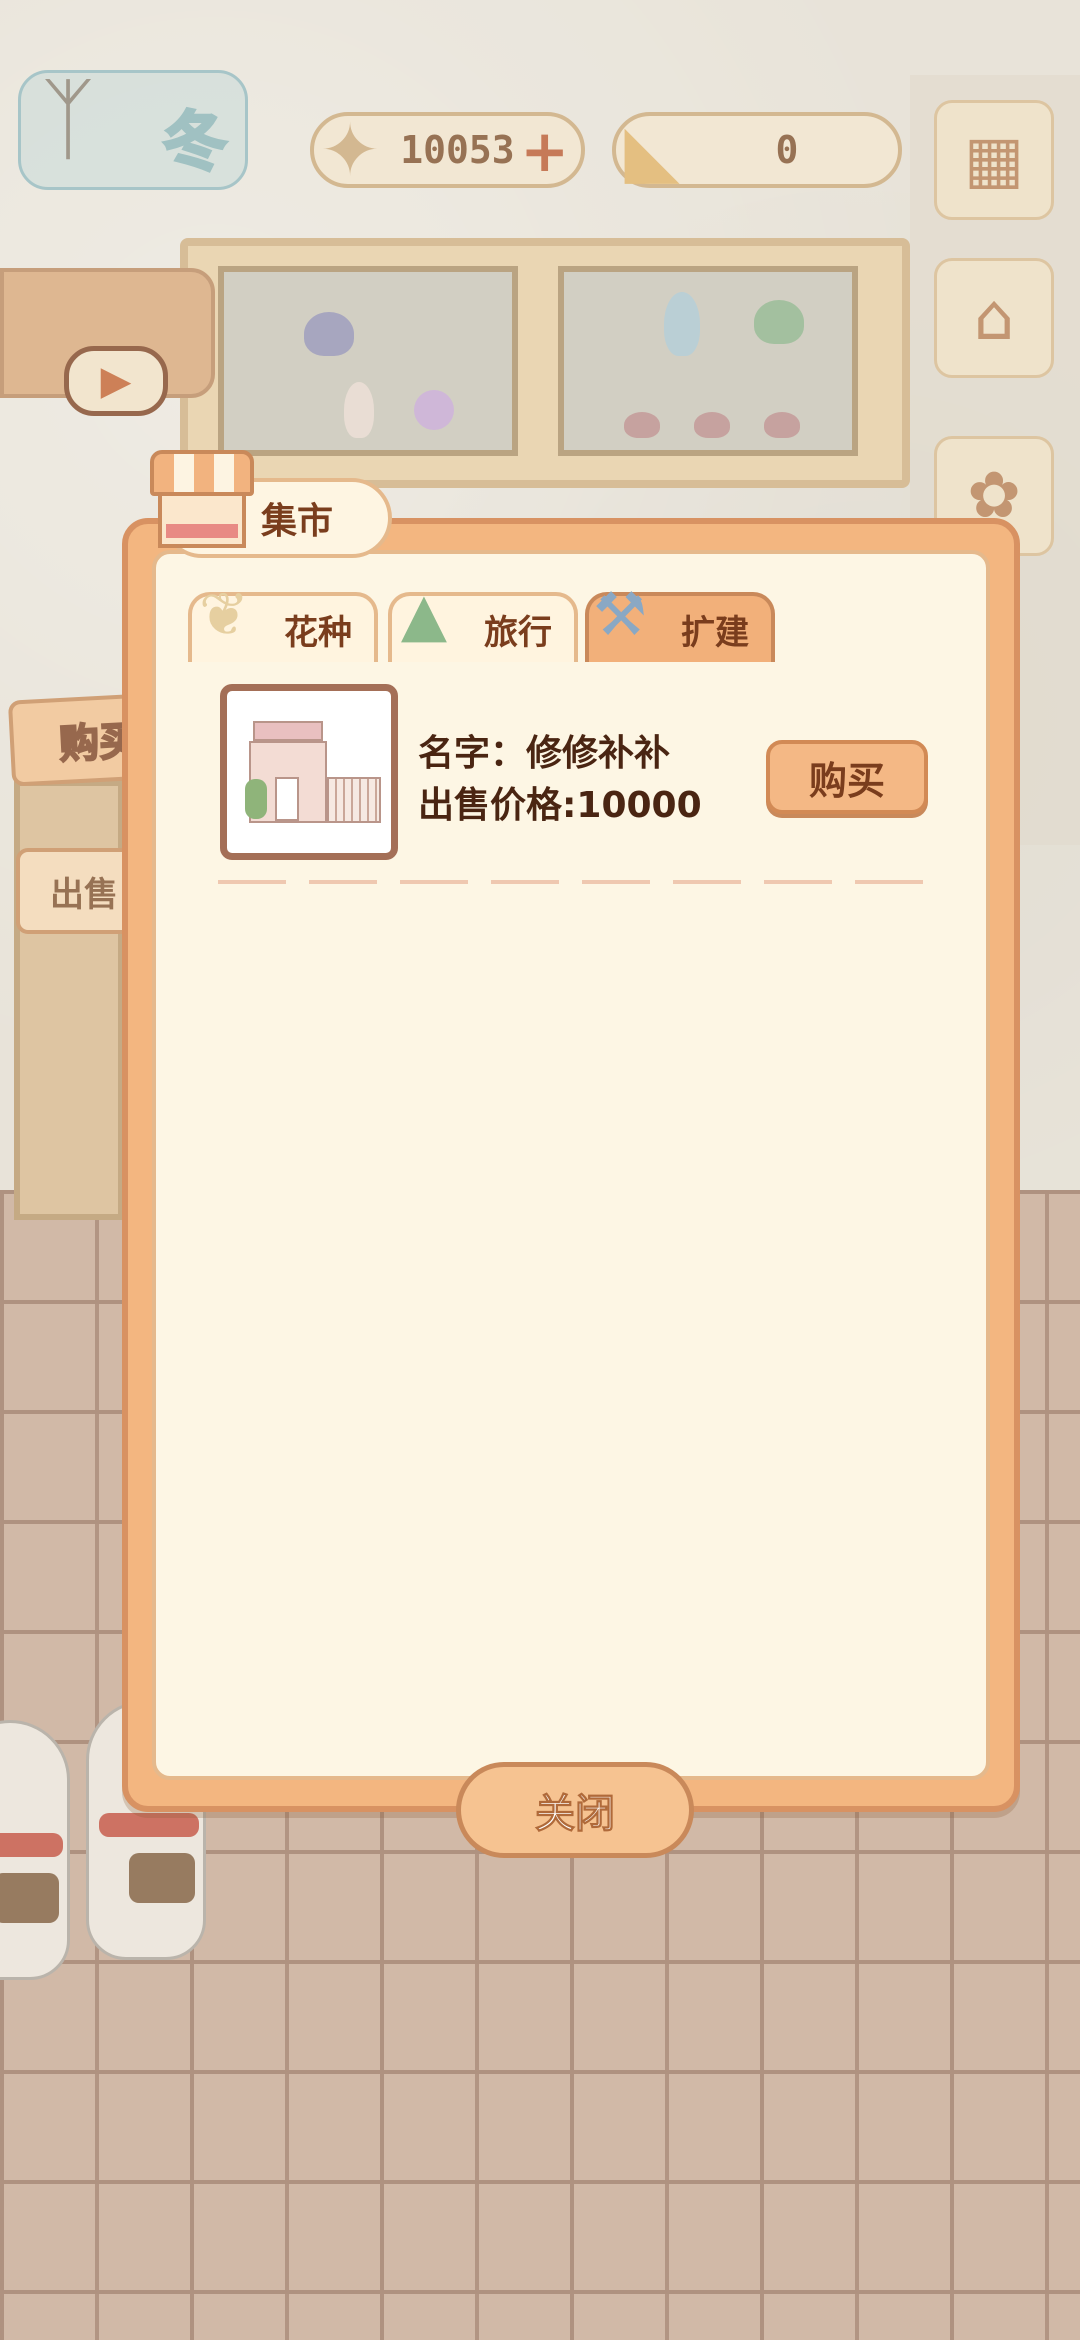 Image resolution: width=1080 pixels, height=2340 pixels. What do you see at coordinates (202, 522) in the screenshot?
I see `stall-body` at bounding box center [202, 522].